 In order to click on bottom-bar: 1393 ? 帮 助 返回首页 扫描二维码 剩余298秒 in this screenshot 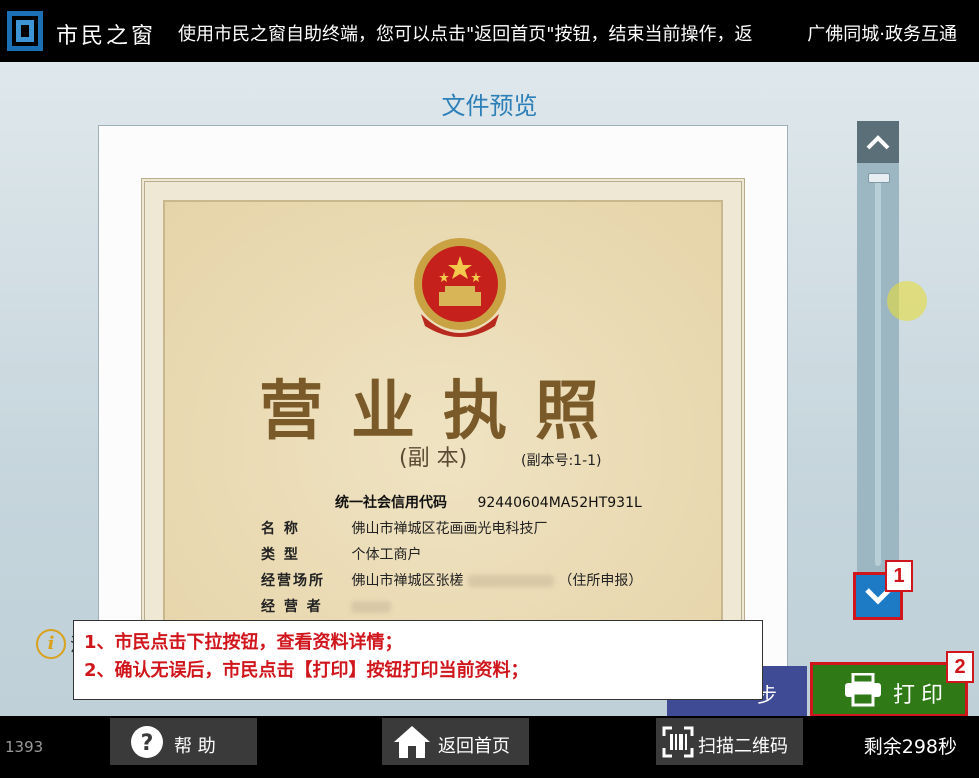, I will do `click(489, 747)`.